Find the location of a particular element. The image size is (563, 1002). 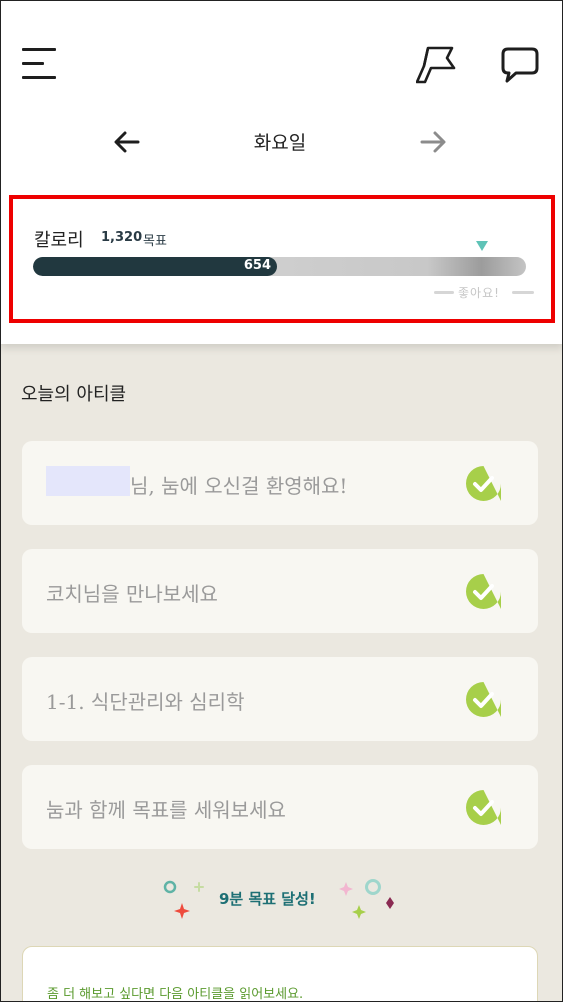

goal-marker-icon is located at coordinates (482, 246).